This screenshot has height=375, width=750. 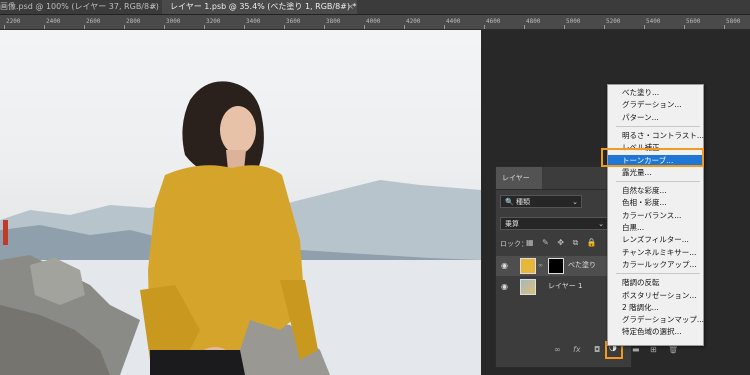 I want to click on ruler-tick-label: 2200, so click(x=13, y=21).